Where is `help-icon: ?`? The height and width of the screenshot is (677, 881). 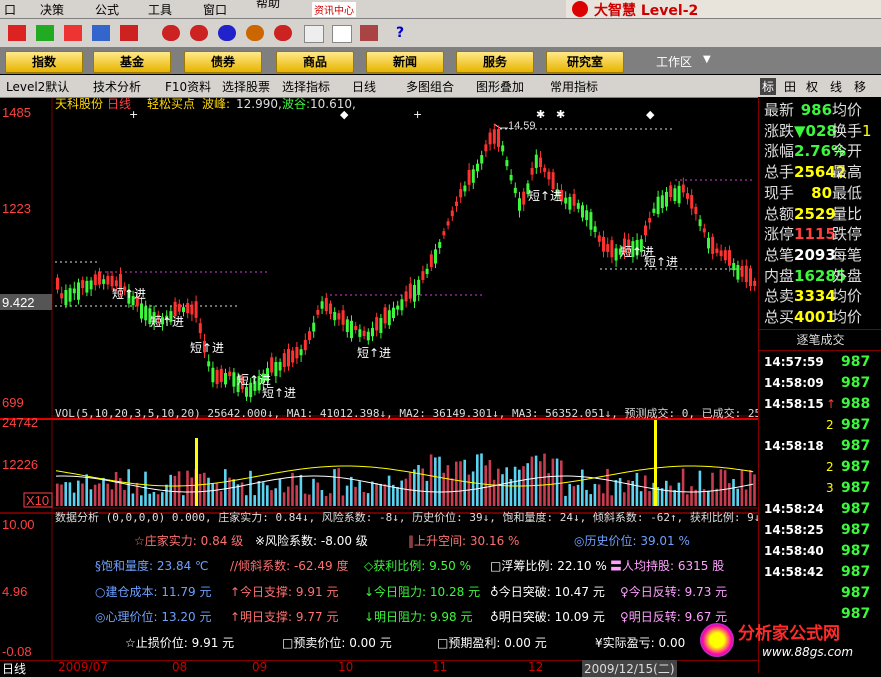
help-icon: ? is located at coordinates (405, 33).